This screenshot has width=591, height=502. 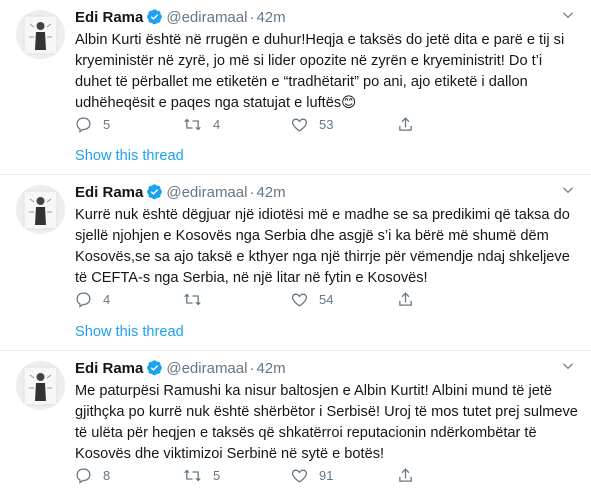 I want to click on like-count: 53, so click(x=326, y=124).